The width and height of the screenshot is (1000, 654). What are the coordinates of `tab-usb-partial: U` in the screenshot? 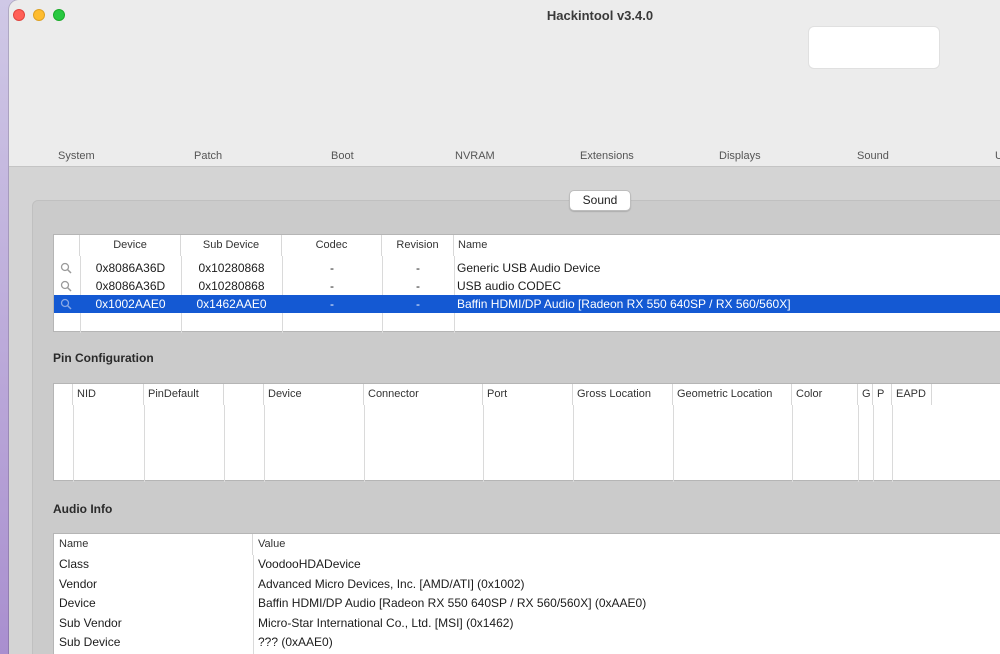 It's located at (997, 156).